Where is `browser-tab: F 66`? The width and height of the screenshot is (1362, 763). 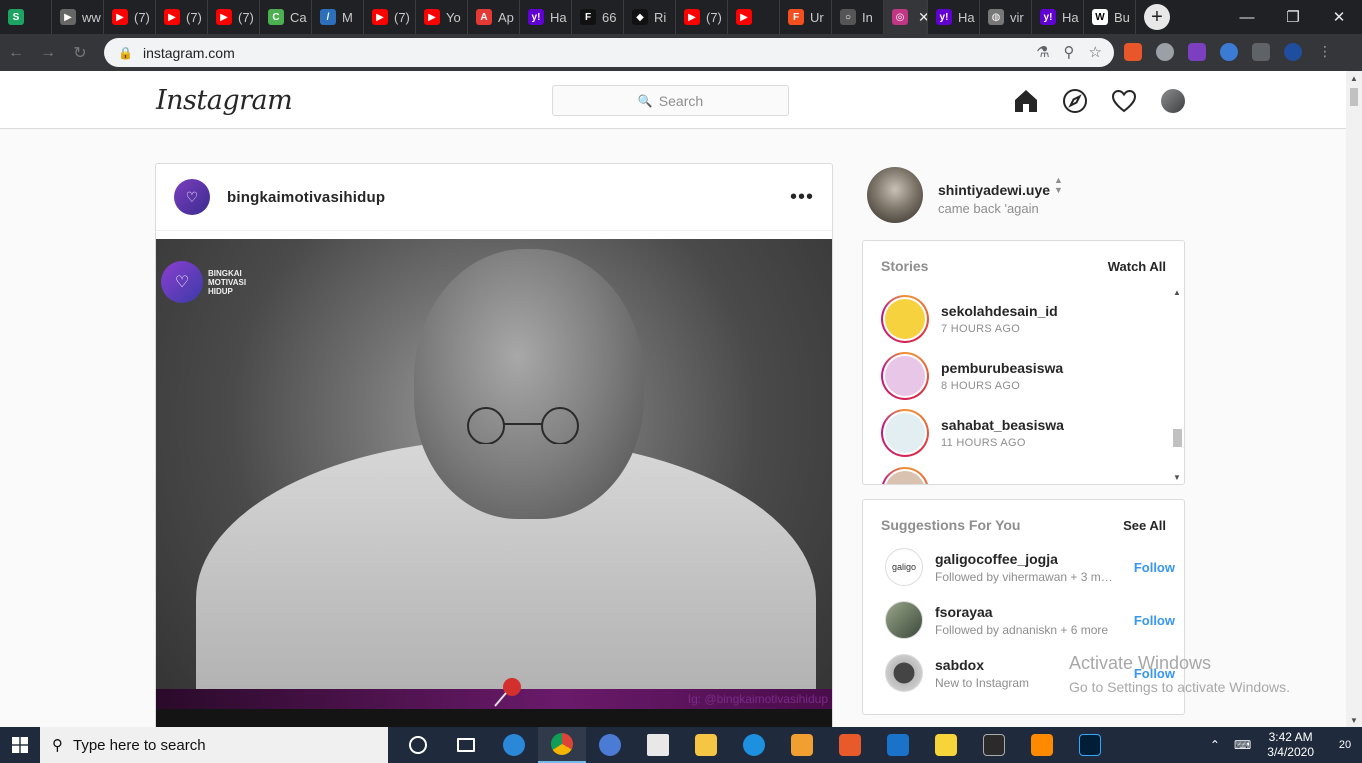 browser-tab: F 66 is located at coordinates (598, 17).